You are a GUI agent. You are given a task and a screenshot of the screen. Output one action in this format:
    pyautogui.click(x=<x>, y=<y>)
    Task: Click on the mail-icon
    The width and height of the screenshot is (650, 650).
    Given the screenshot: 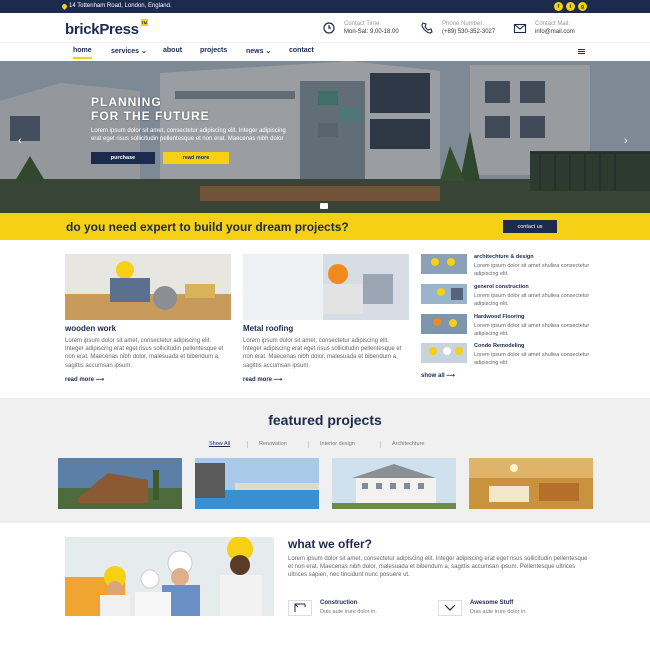 What is the action you would take?
    pyautogui.click(x=520, y=28)
    